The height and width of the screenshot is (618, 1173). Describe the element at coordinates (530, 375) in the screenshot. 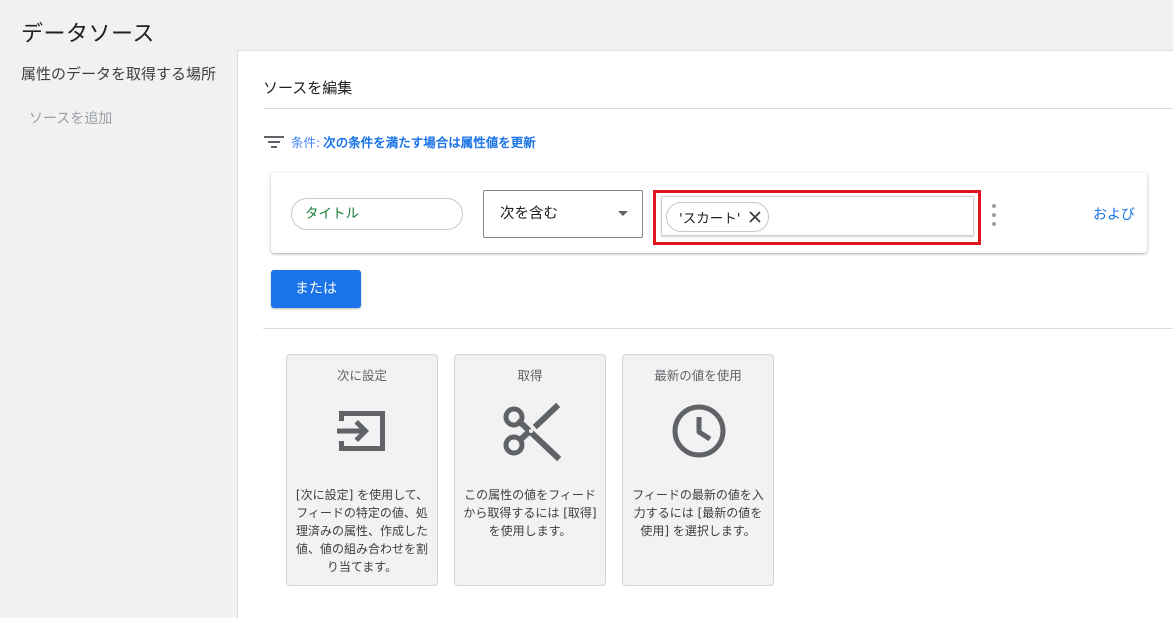

I see `action-card-title: 取得` at that location.